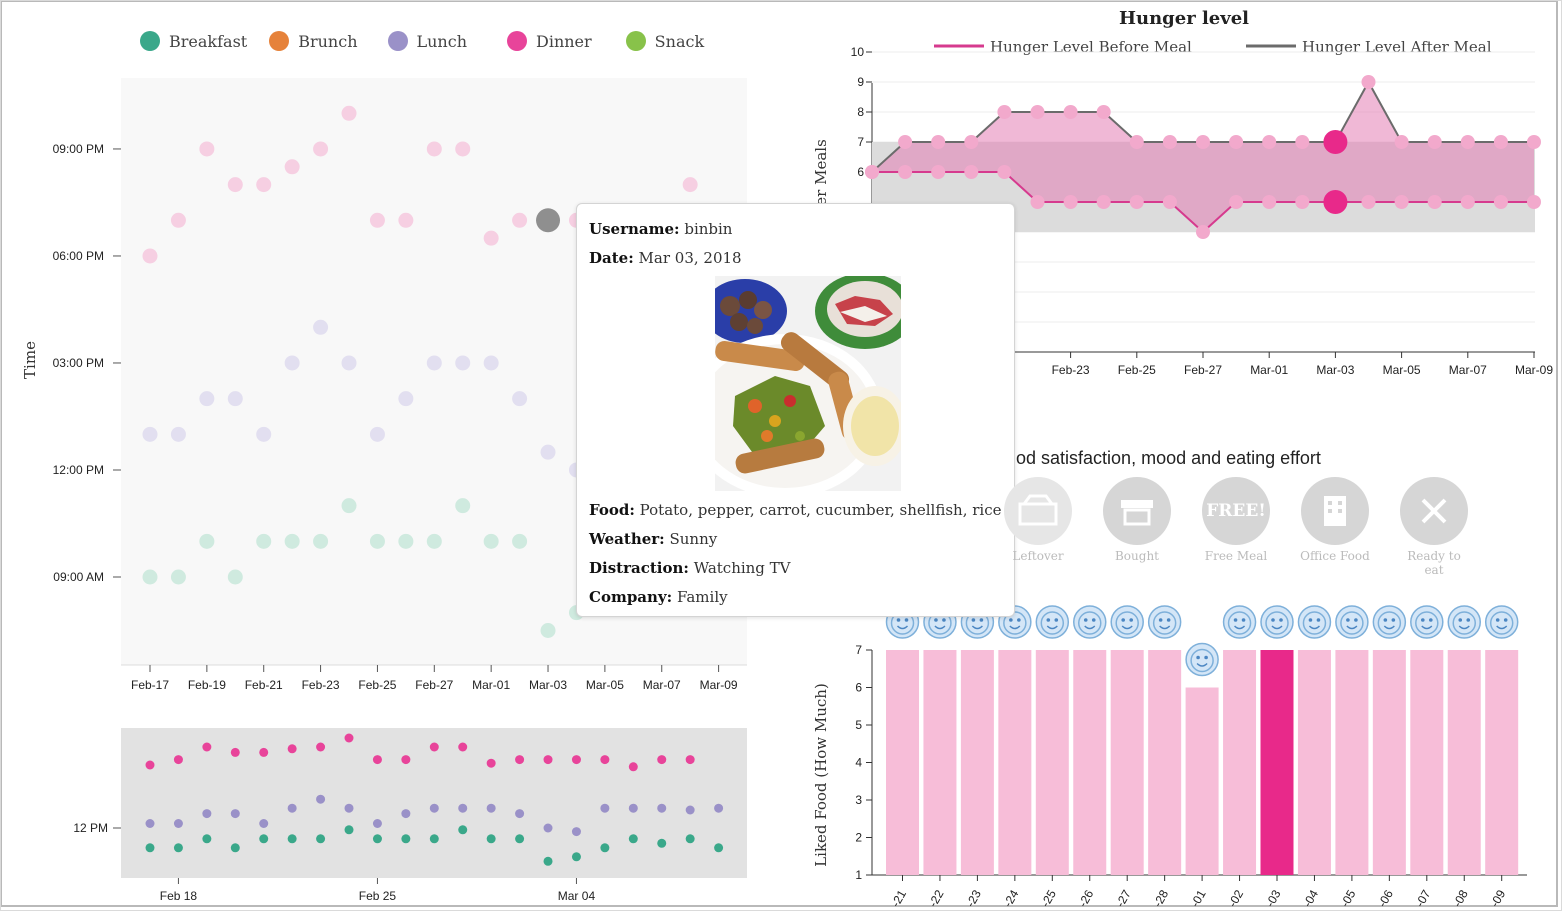 The image size is (1562, 911). What do you see at coordinates (1335, 520) in the screenshot?
I see `effort-option-office-food: Office Food` at bounding box center [1335, 520].